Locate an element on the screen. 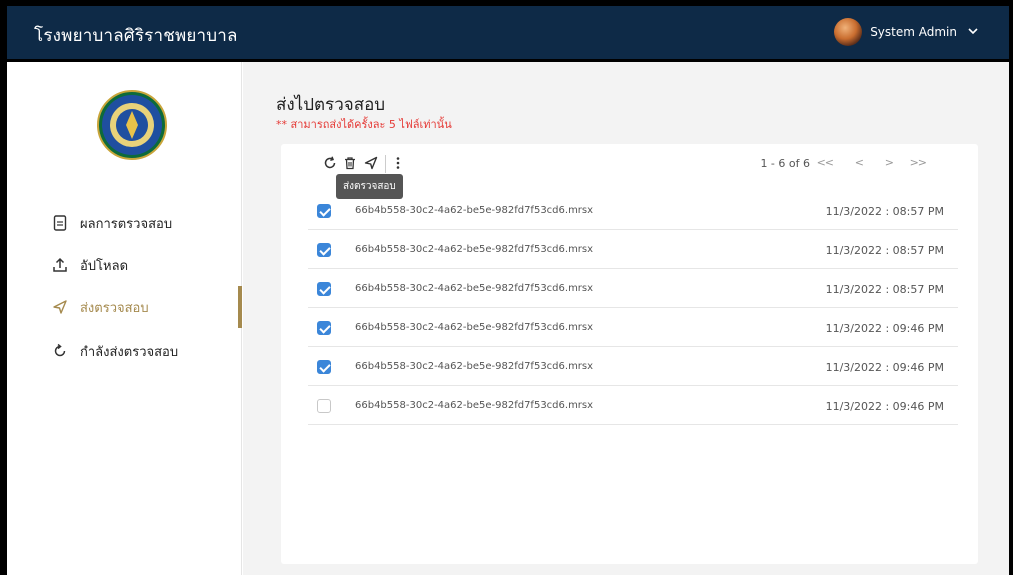 Image resolution: width=1013 pixels, height=575 pixels. top-bar: โรงพยาบาลศิริราชพยาบาล System Admin is located at coordinates (508, 34).